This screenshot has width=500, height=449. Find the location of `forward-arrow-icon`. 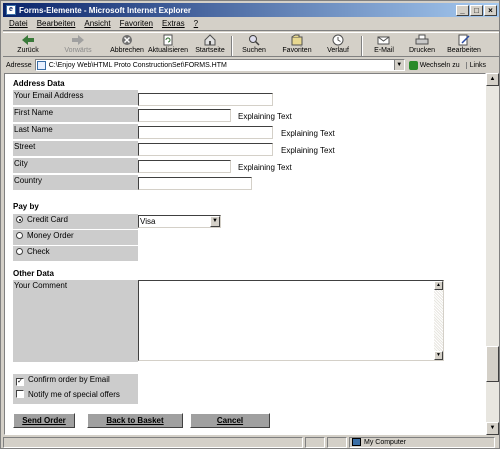

forward-arrow-icon is located at coordinates (78, 40).